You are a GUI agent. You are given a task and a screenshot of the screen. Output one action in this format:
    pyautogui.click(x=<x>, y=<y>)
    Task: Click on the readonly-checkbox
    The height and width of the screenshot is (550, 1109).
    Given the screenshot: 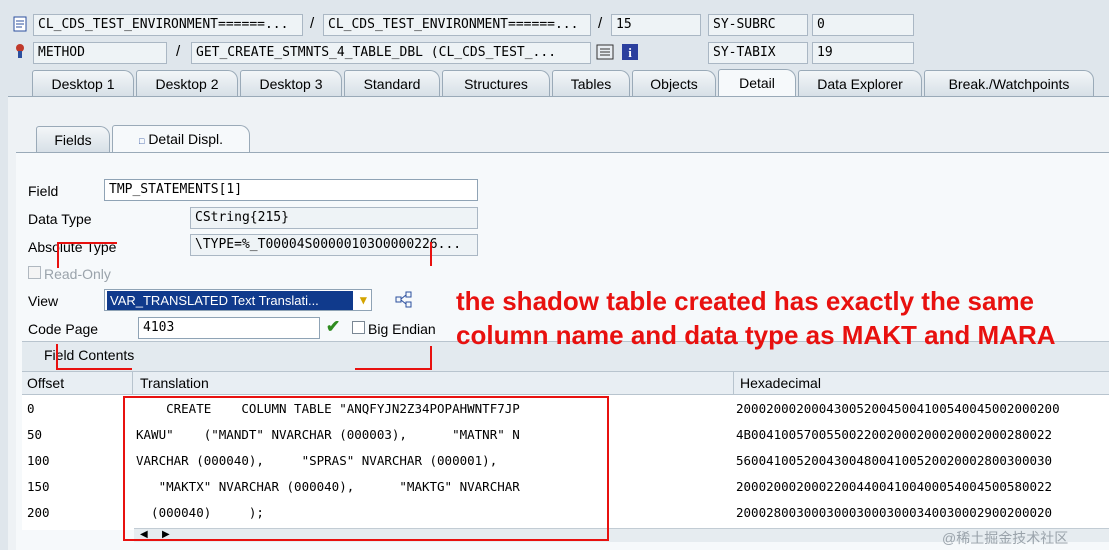 What is the action you would take?
    pyautogui.click(x=34, y=272)
    